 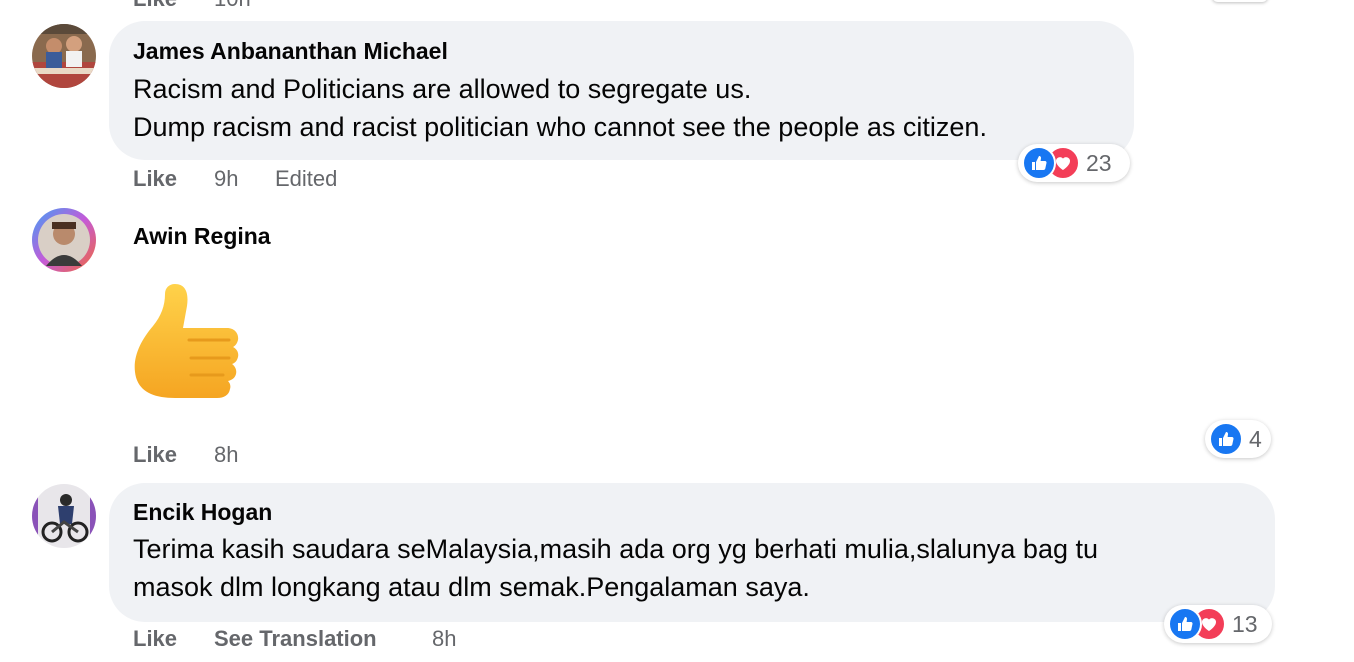 I want to click on reaction-summary: 13, so click(x=1218, y=624).